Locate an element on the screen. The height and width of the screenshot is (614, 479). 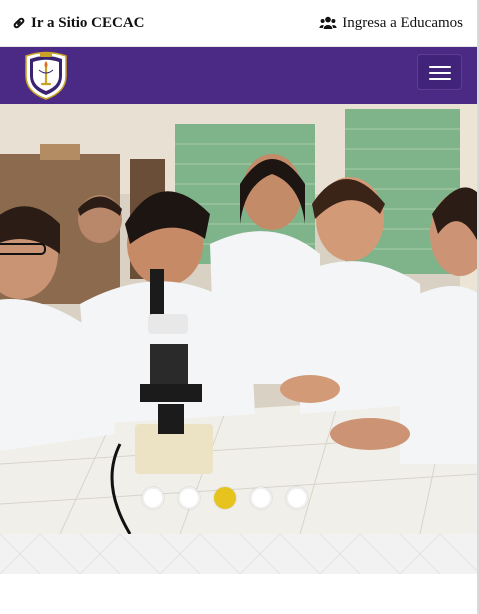
hamburger-icon is located at coordinates (440, 67).